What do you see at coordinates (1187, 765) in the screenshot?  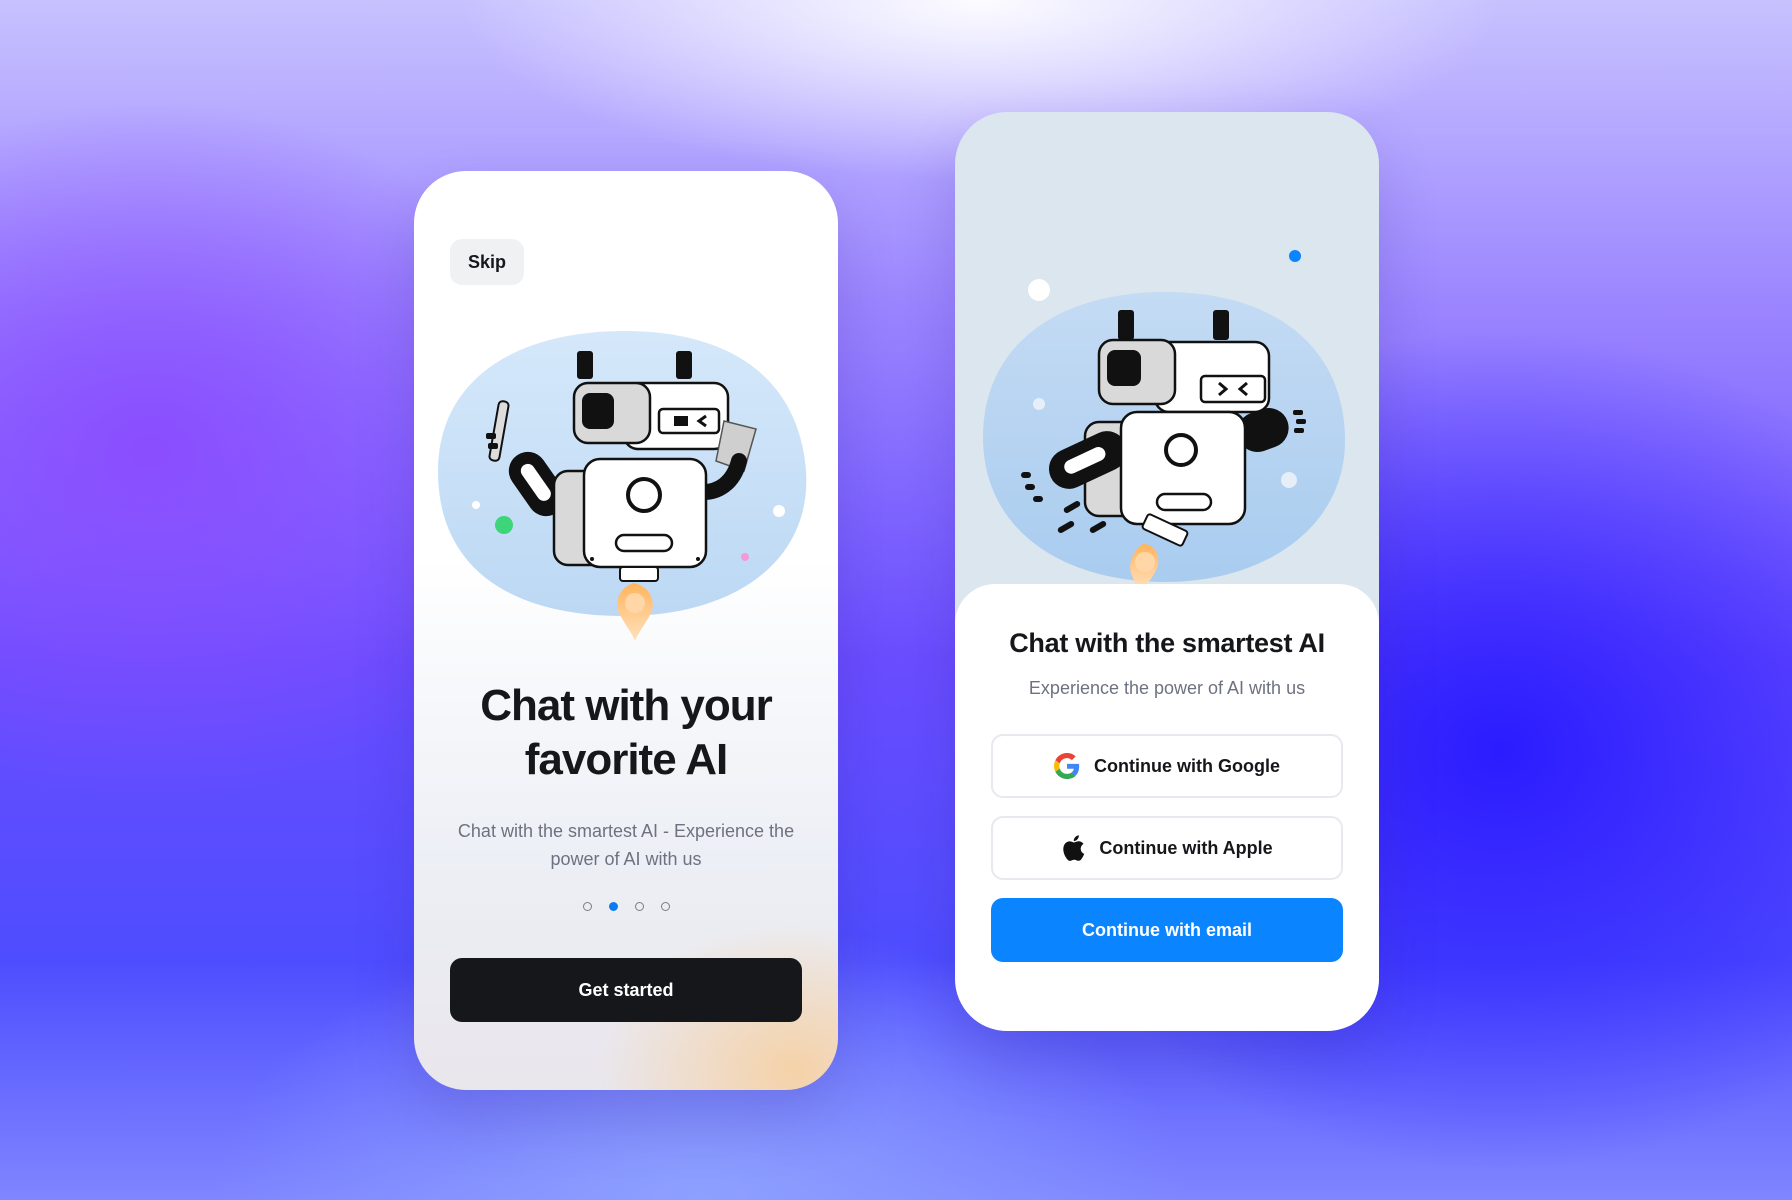 I see `google-button-label: Continue with Google` at bounding box center [1187, 765].